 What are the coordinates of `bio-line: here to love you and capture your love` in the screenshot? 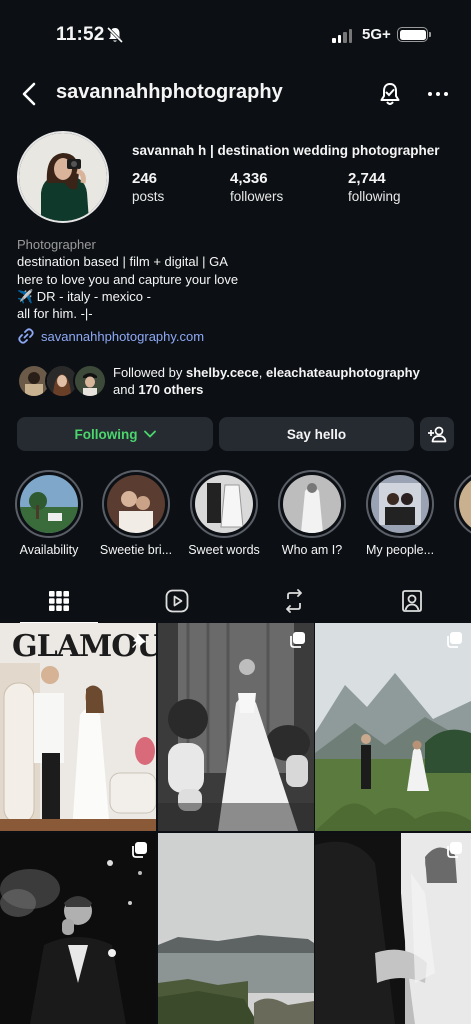 It's located at (128, 279).